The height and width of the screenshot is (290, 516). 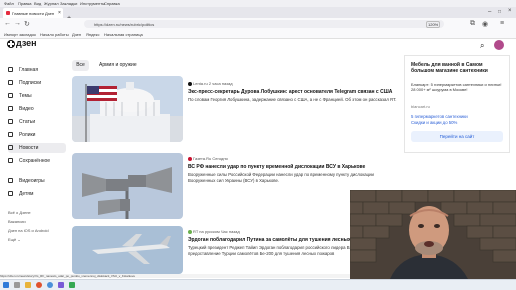 What do you see at coordinates (26, 43) in the screenshot?
I see `logo-text: дзен` at bounding box center [26, 43].